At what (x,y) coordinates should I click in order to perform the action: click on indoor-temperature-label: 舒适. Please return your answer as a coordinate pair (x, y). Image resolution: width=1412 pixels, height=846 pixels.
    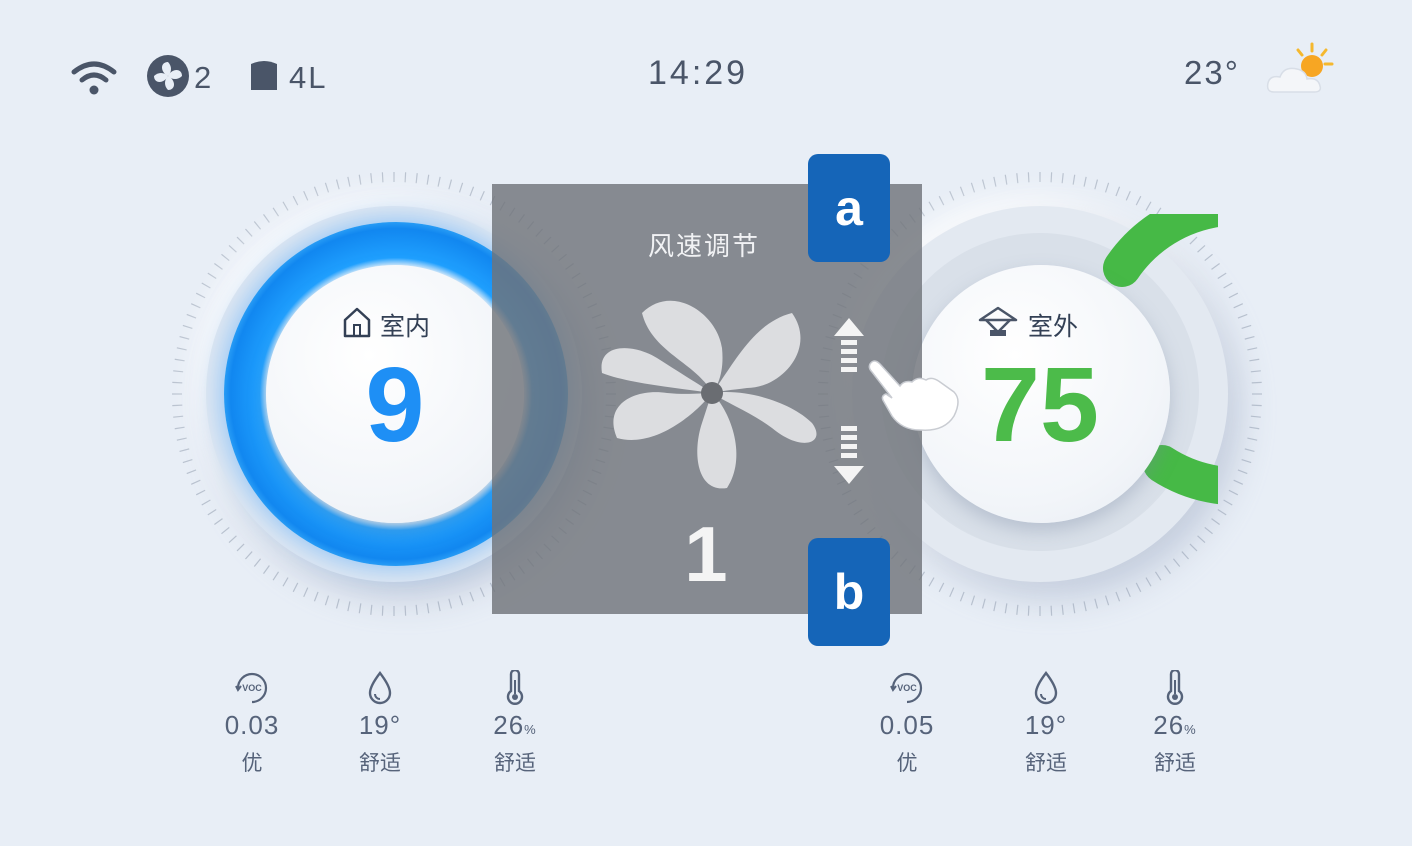
    Looking at the image, I should click on (515, 763).